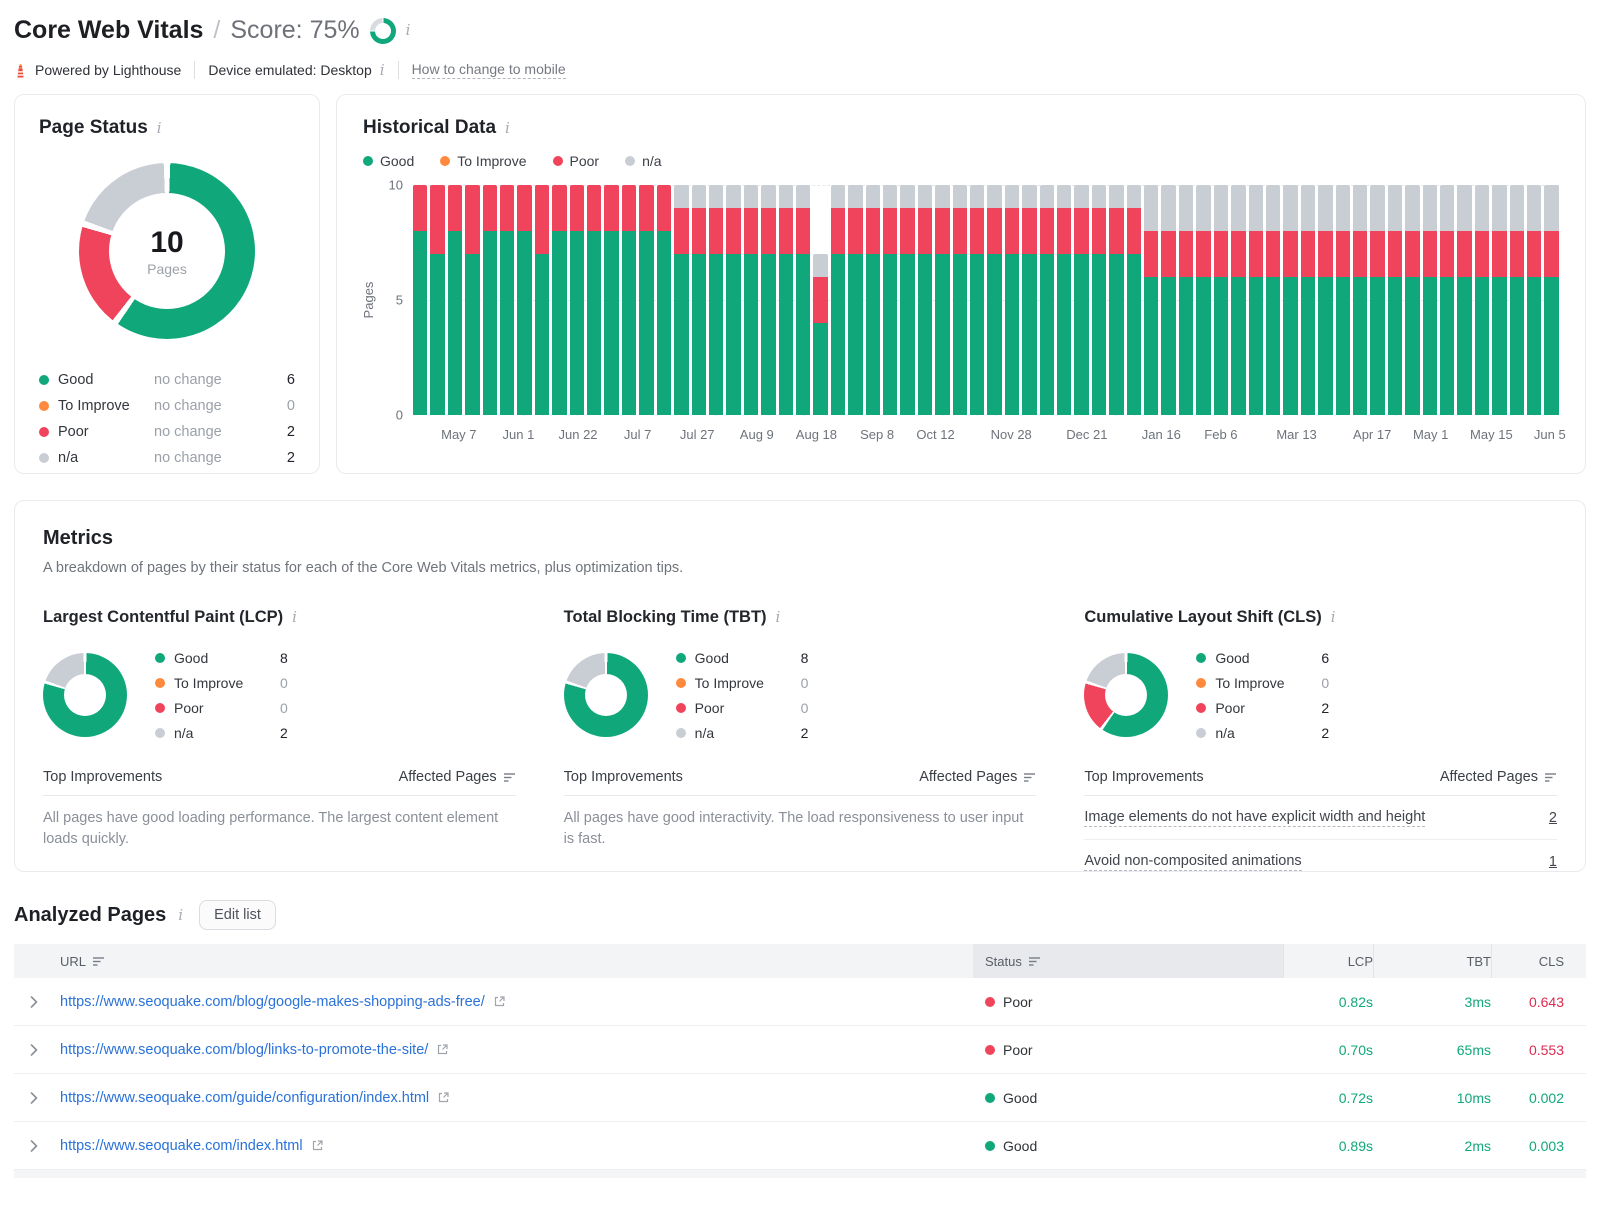 This screenshot has width=1600, height=1213. I want to click on lcp-info-icon: i, so click(294, 617).